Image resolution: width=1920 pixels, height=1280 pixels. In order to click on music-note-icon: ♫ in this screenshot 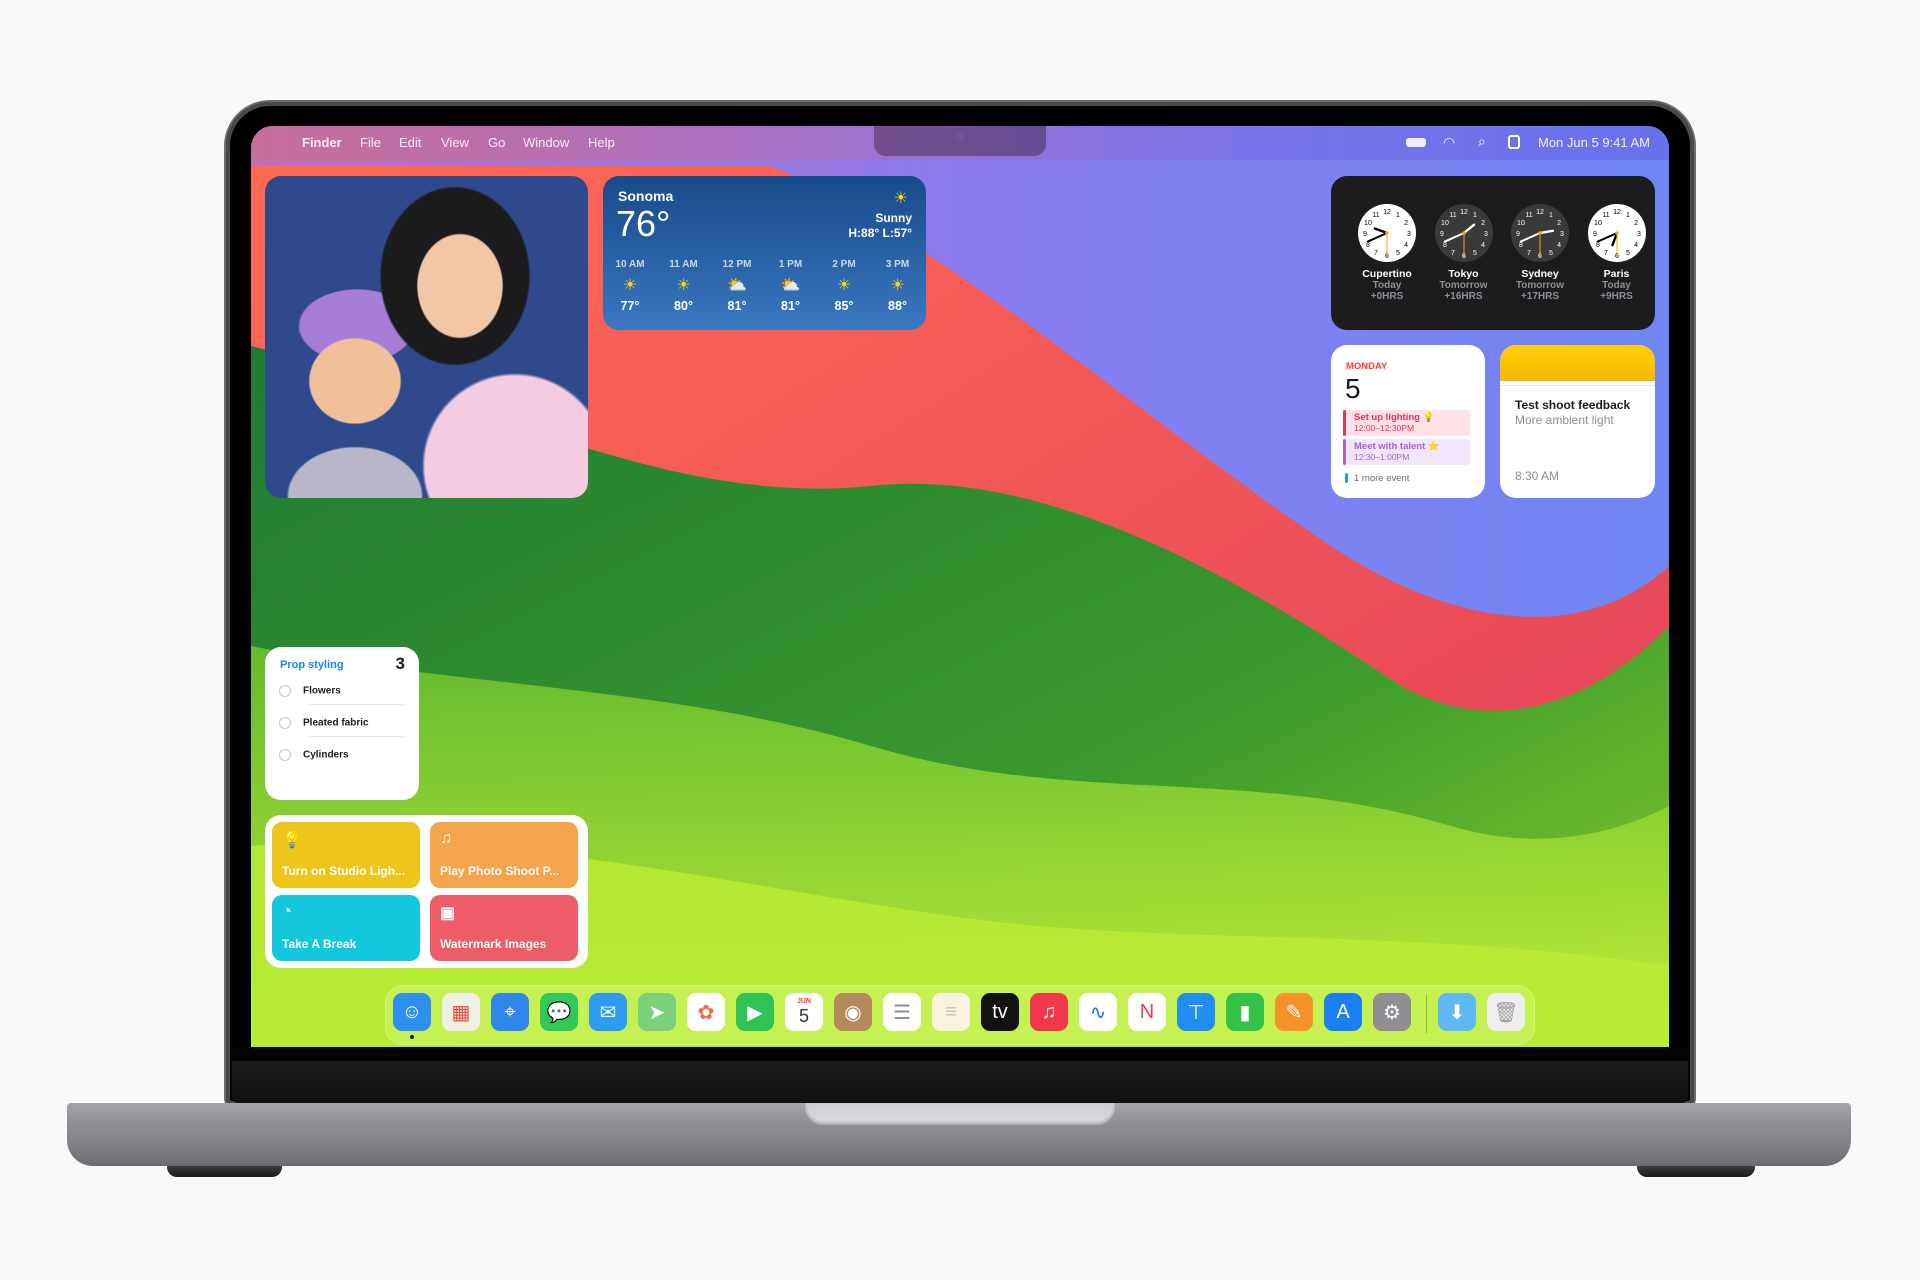, I will do `click(446, 838)`.